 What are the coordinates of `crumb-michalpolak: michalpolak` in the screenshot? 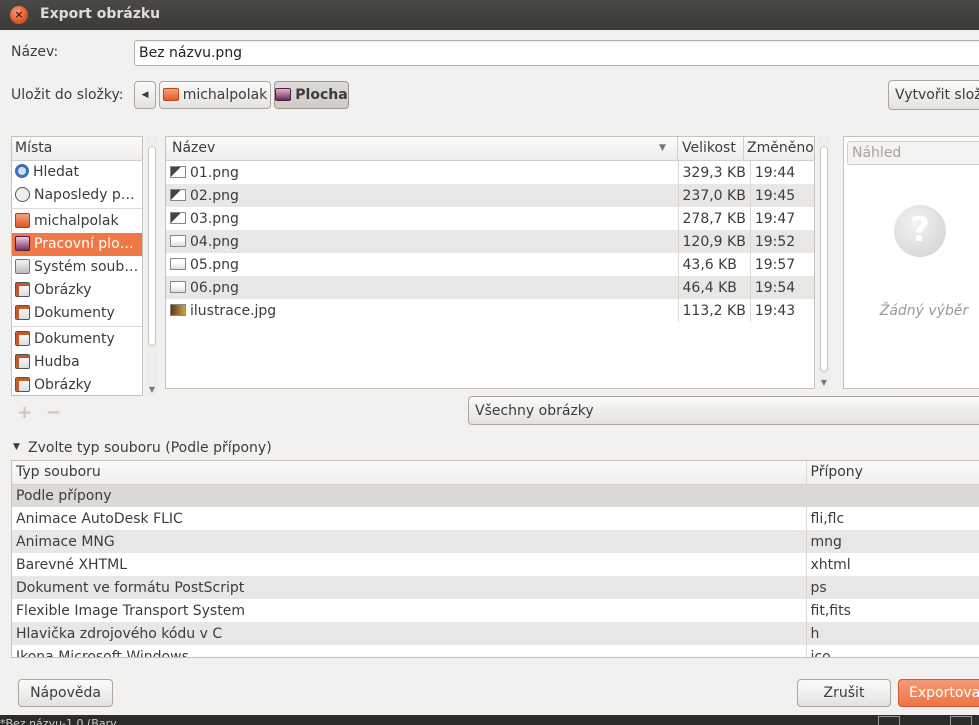 It's located at (215, 95).